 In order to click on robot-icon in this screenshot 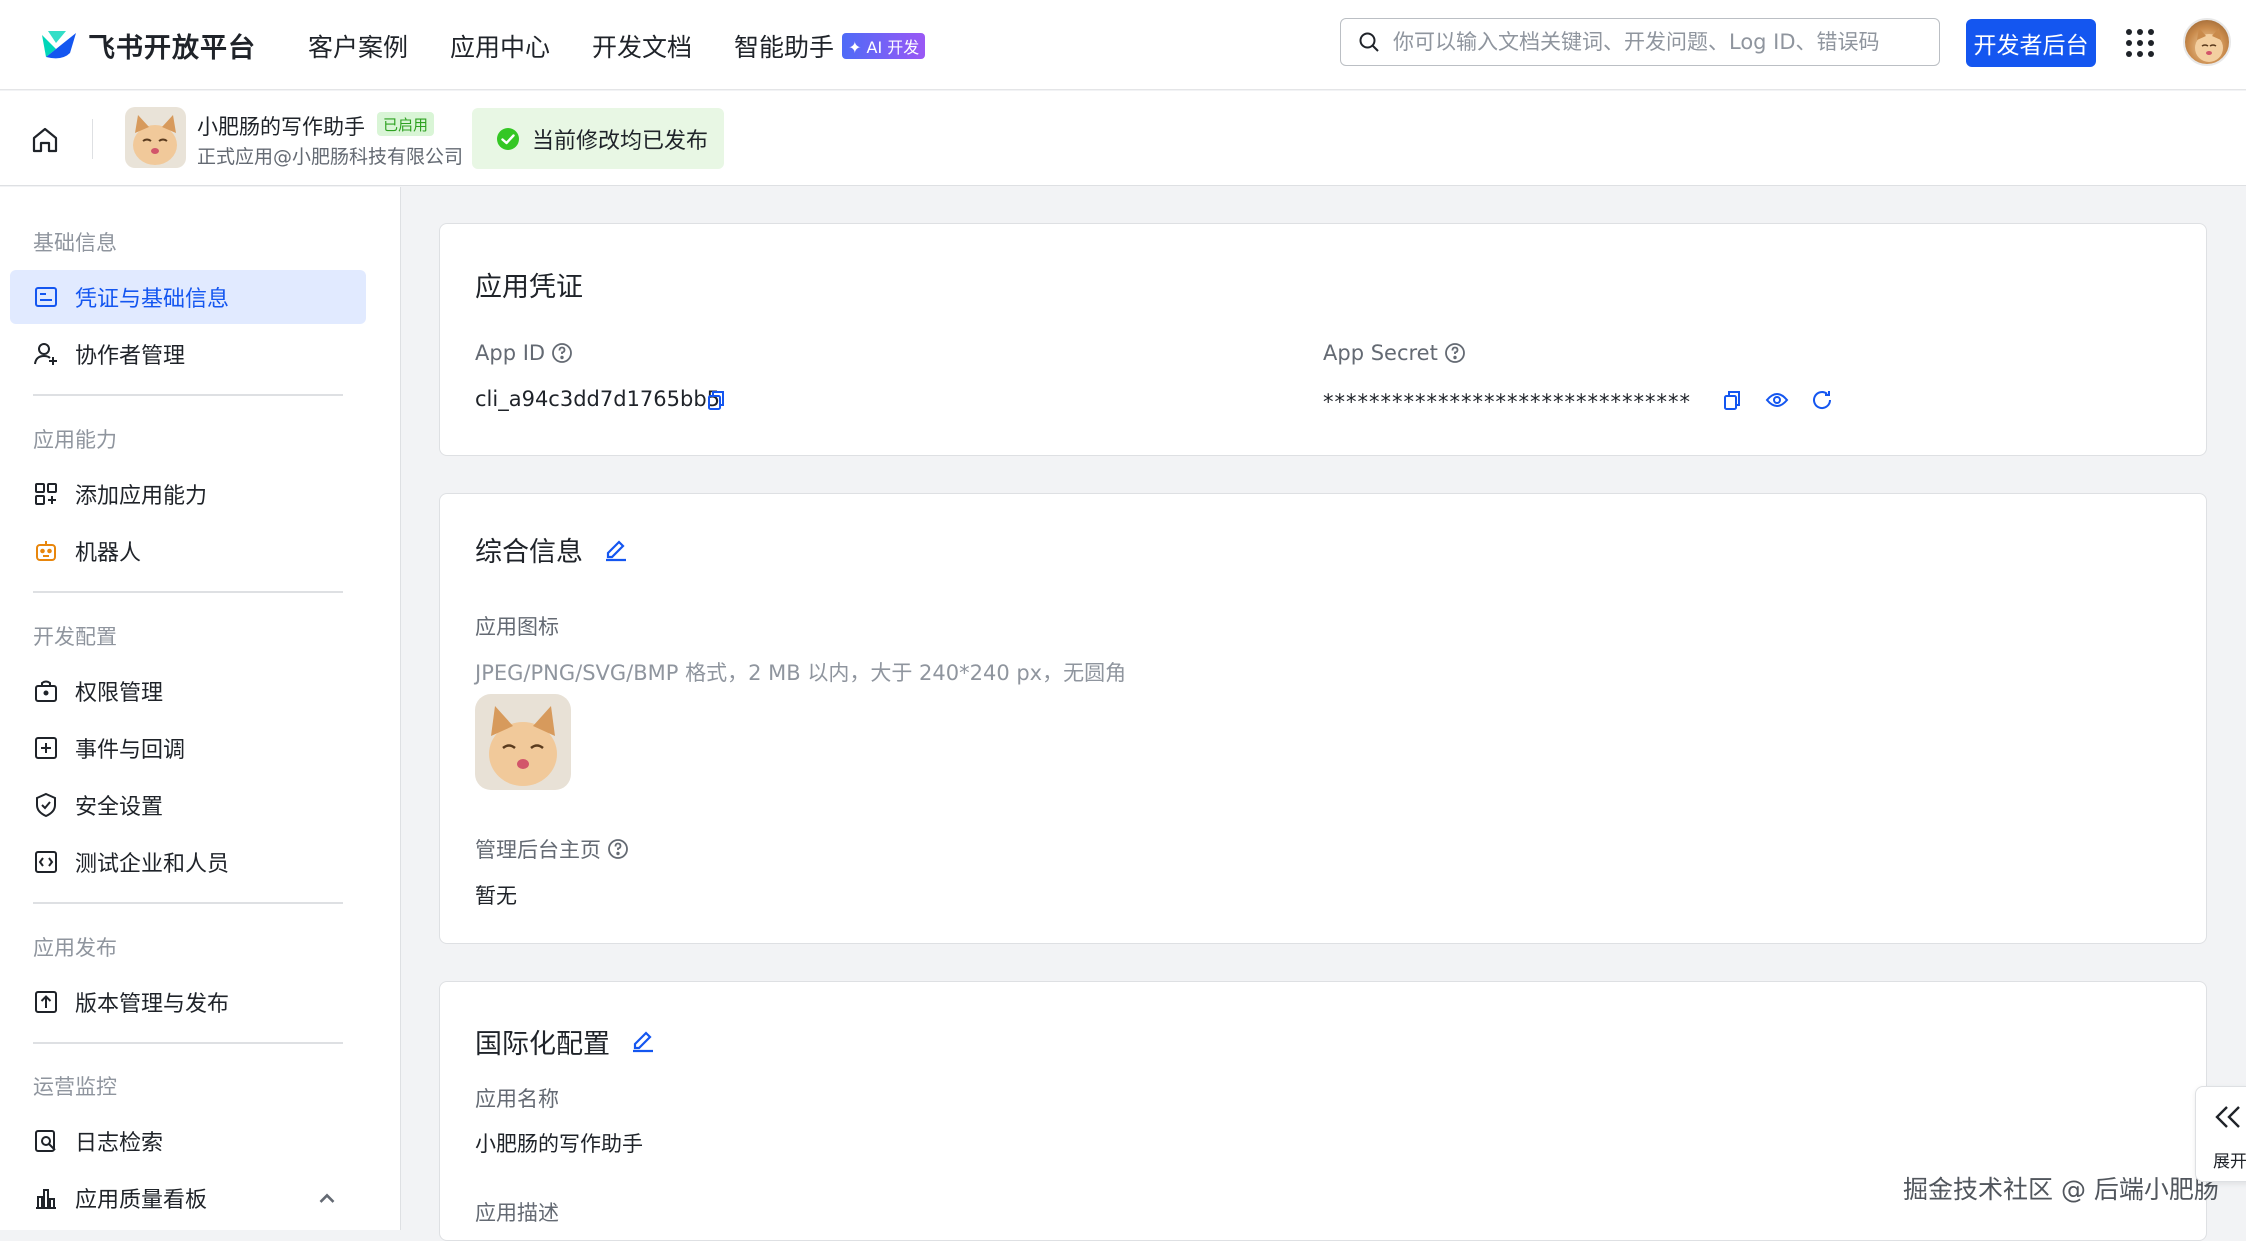, I will do `click(46, 551)`.